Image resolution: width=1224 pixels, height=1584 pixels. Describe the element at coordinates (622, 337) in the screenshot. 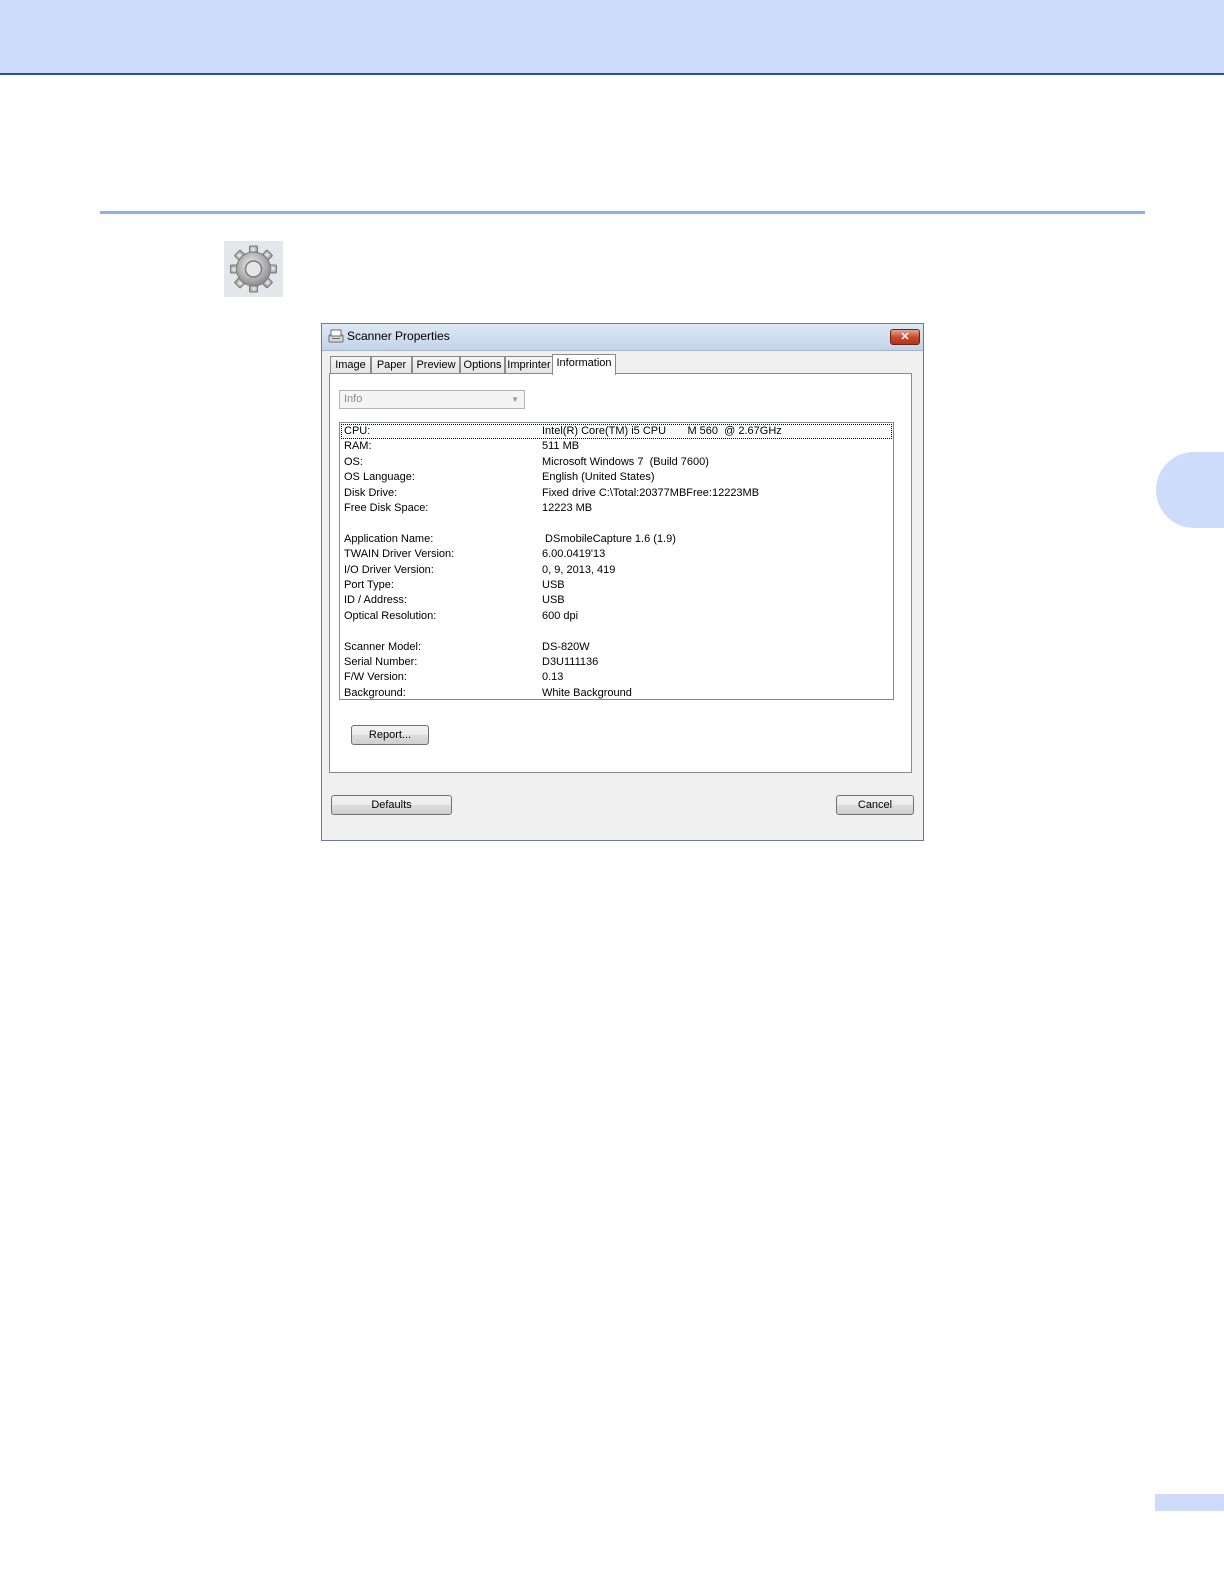

I see `dialog-titlebar: Scanner Properties ✕` at that location.